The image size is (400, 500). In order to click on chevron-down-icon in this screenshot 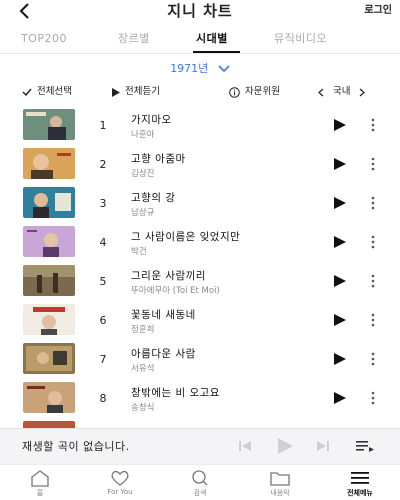, I will do `click(224, 69)`.